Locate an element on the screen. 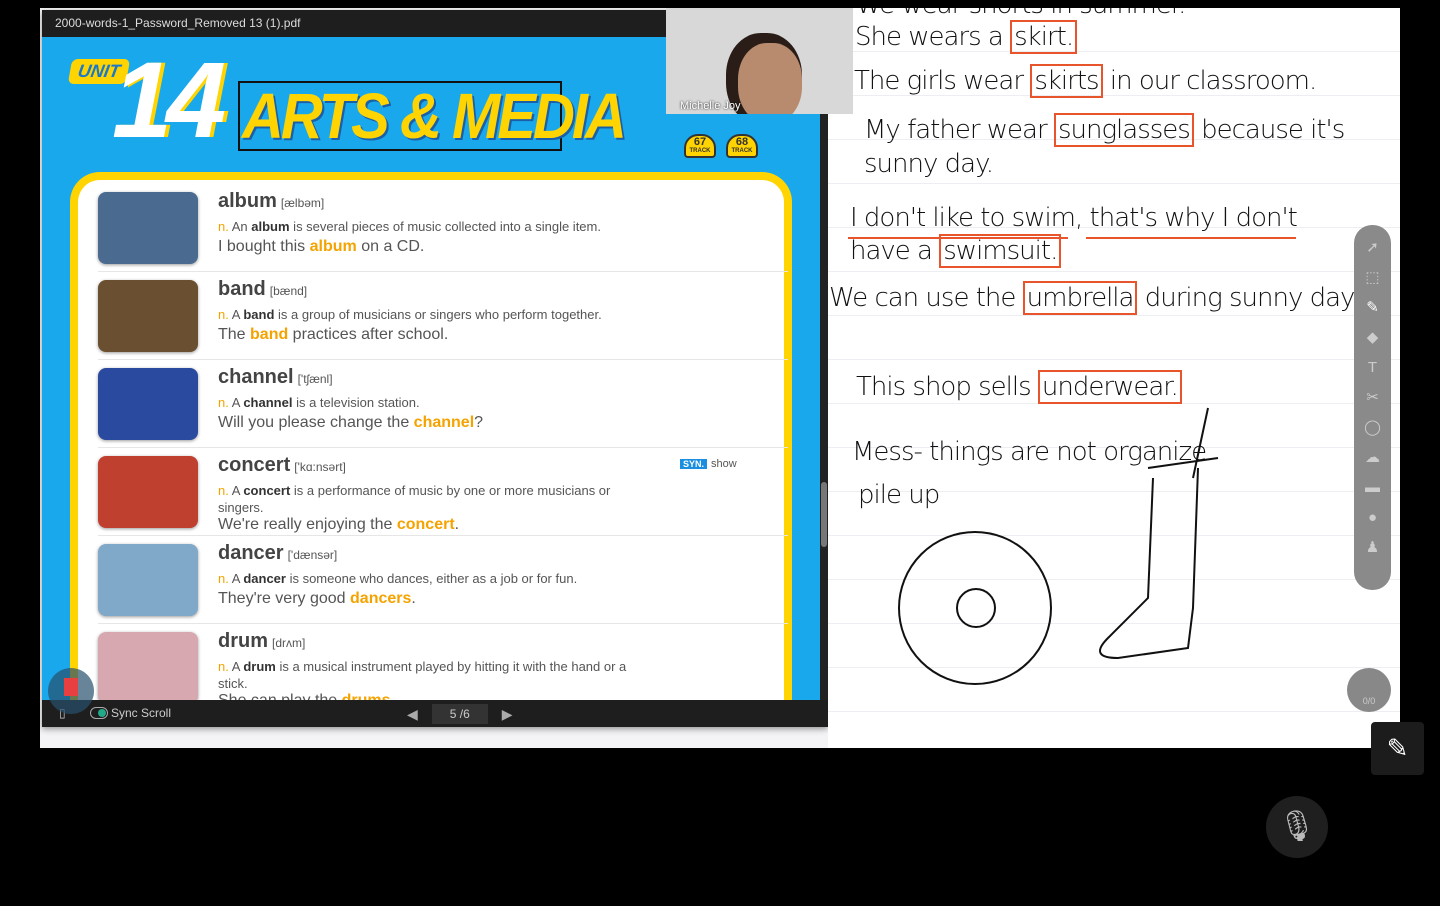 This screenshot has width=1440, height=906. toolbox-icon: ▬ is located at coordinates (1372, 488).